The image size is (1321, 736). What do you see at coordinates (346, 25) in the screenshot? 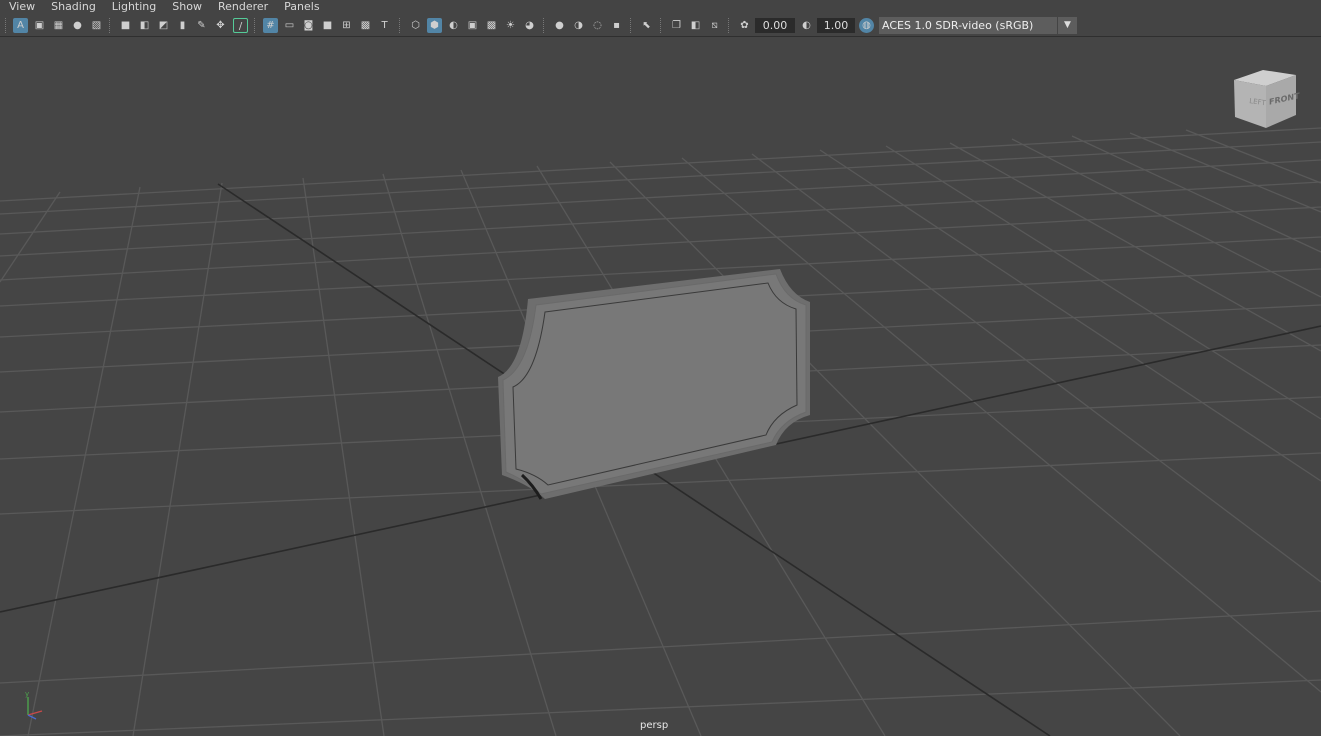
I see `field-chart-icon: ⊞` at bounding box center [346, 25].